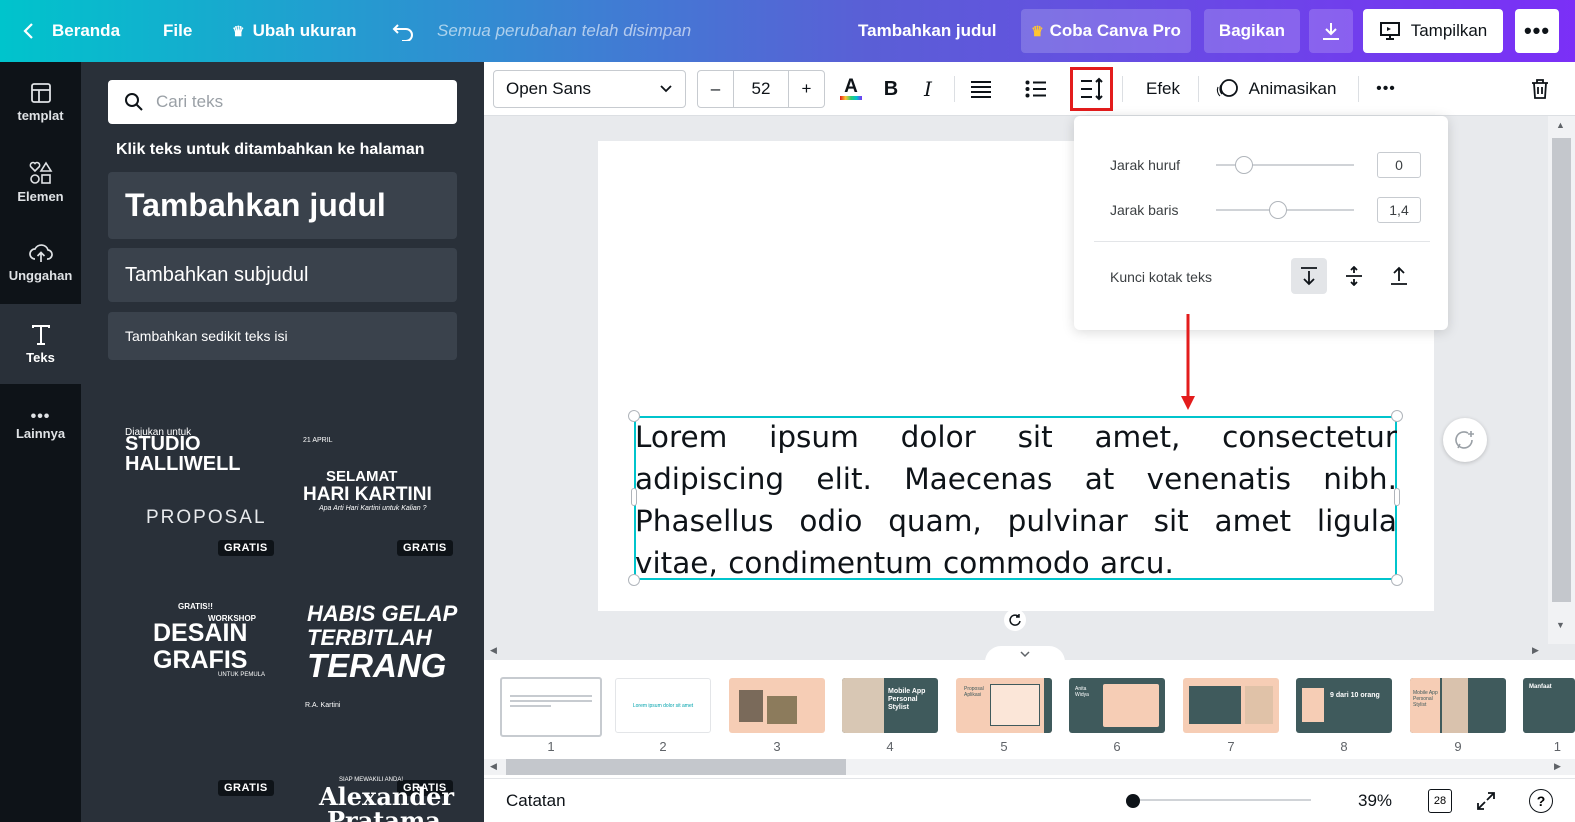 The width and height of the screenshot is (1575, 822). I want to click on line-spacing-input: 1,4, so click(1399, 210).